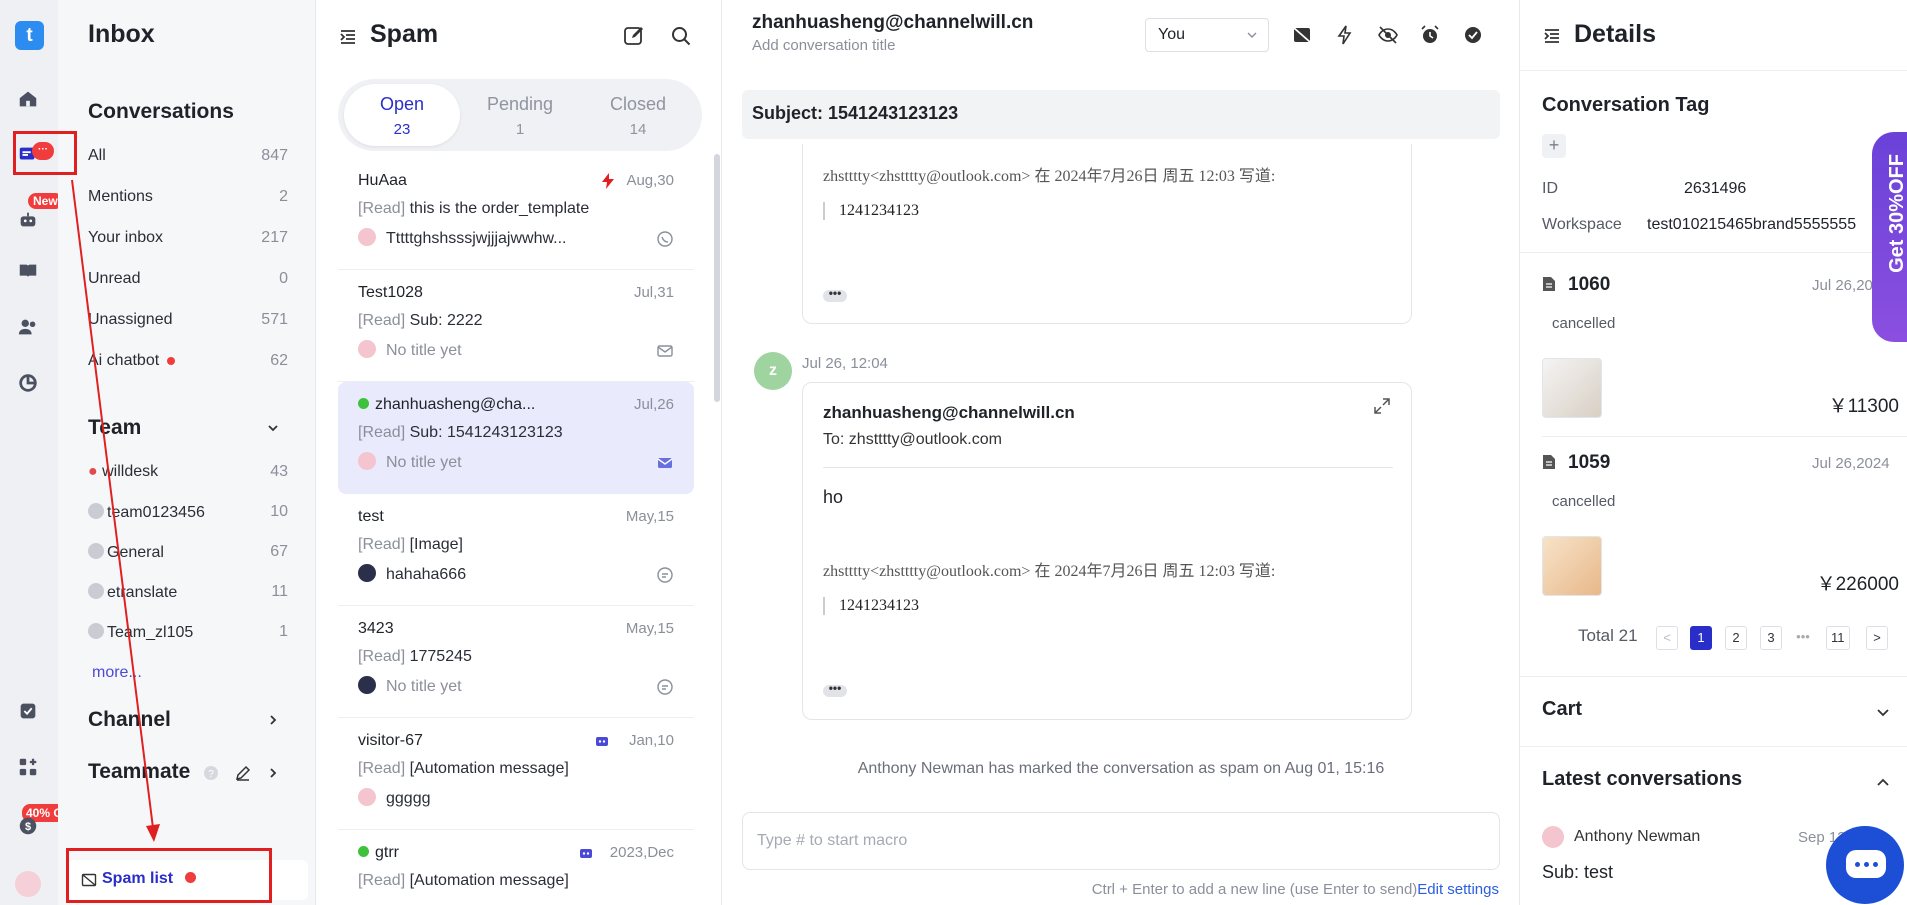 This screenshot has height=905, width=1907. I want to click on order-status: cancelled, so click(1584, 501).